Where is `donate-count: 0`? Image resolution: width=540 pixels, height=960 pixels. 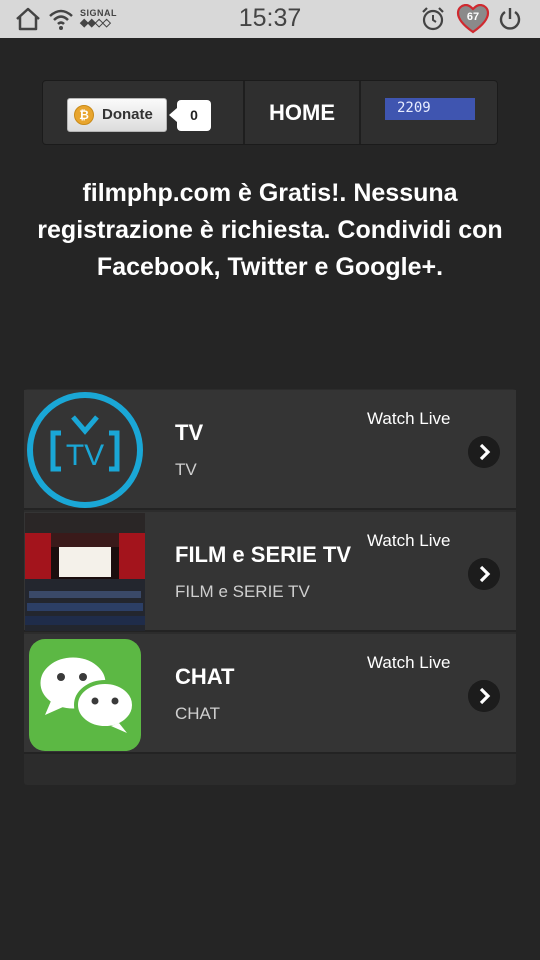
donate-count: 0 is located at coordinates (190, 115).